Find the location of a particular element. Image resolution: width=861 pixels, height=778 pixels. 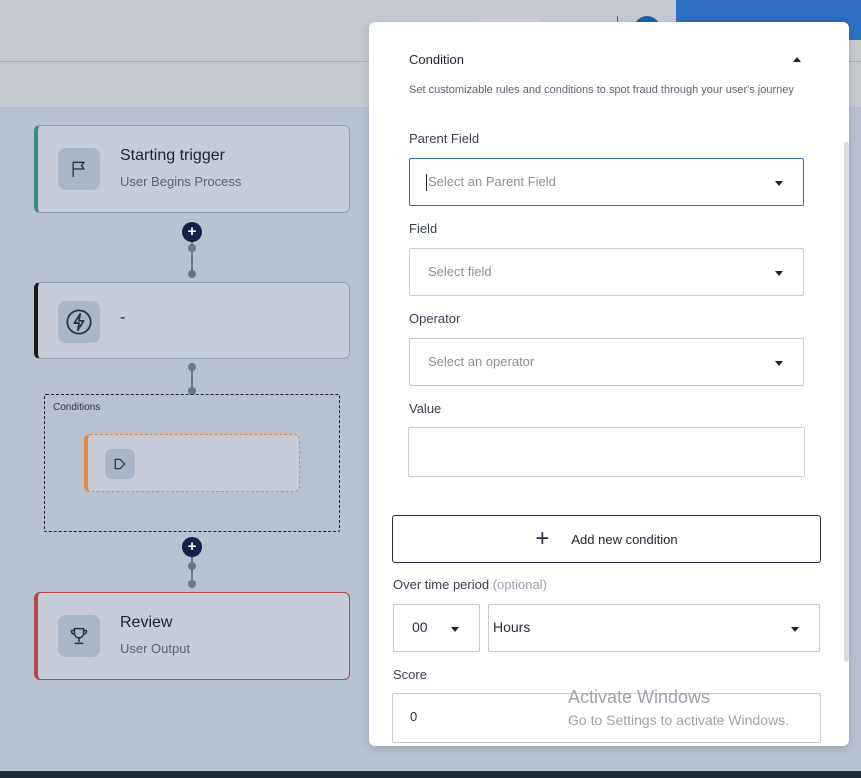

chevron-up-icon is located at coordinates (797, 59).